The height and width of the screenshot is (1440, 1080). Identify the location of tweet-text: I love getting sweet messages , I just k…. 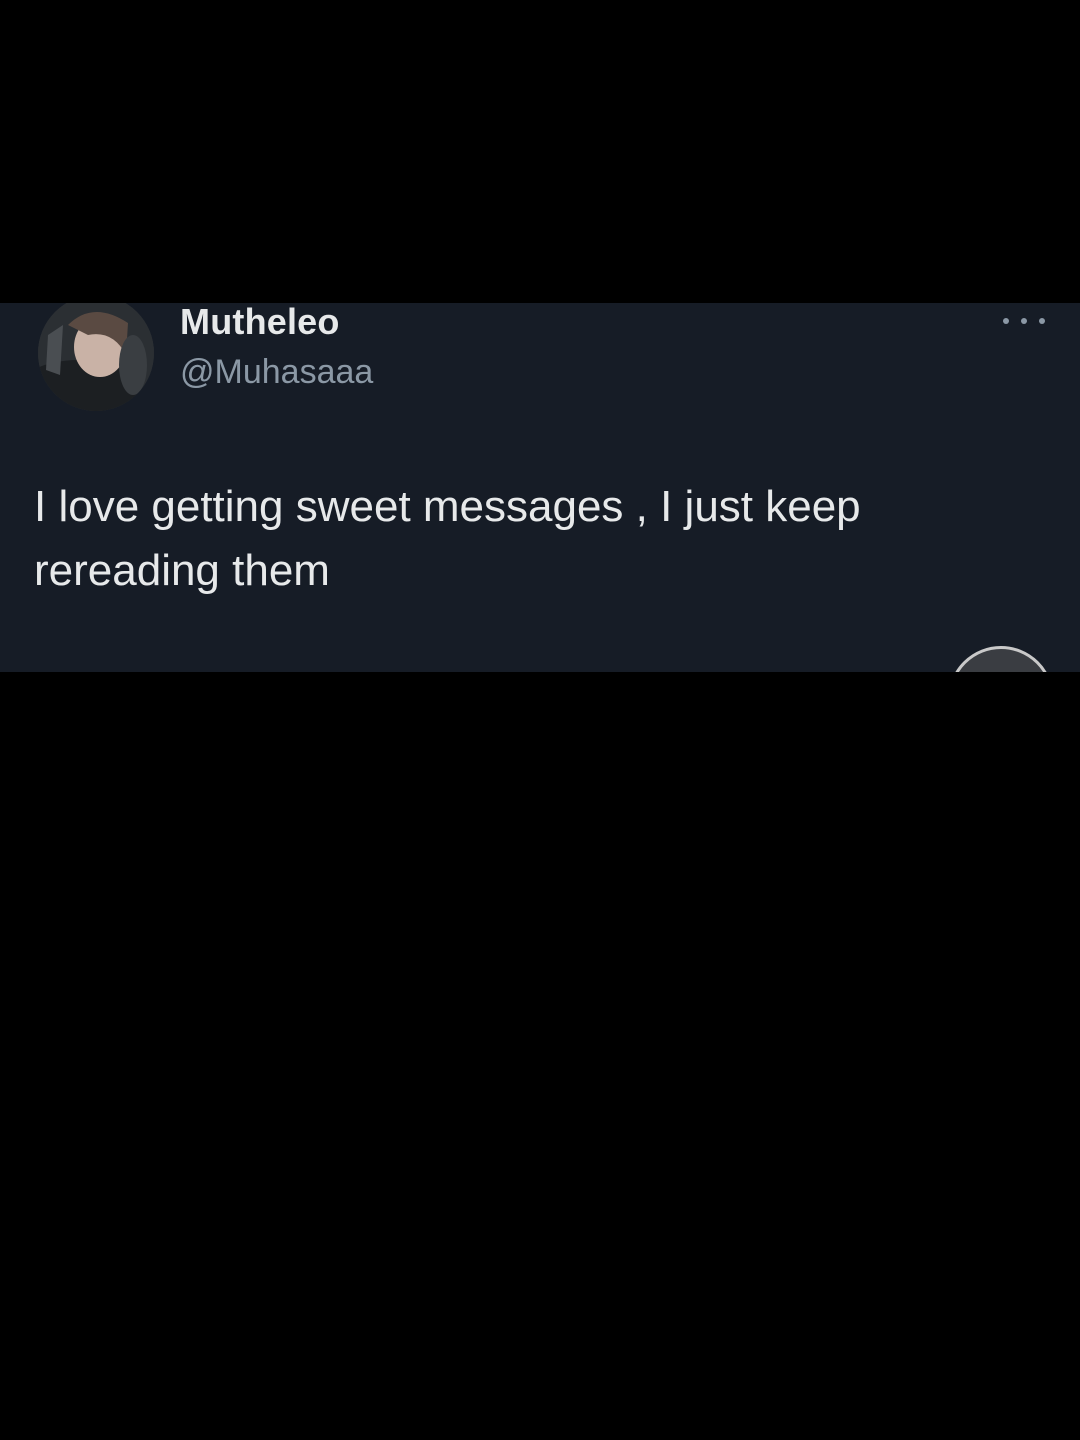
(447, 538).